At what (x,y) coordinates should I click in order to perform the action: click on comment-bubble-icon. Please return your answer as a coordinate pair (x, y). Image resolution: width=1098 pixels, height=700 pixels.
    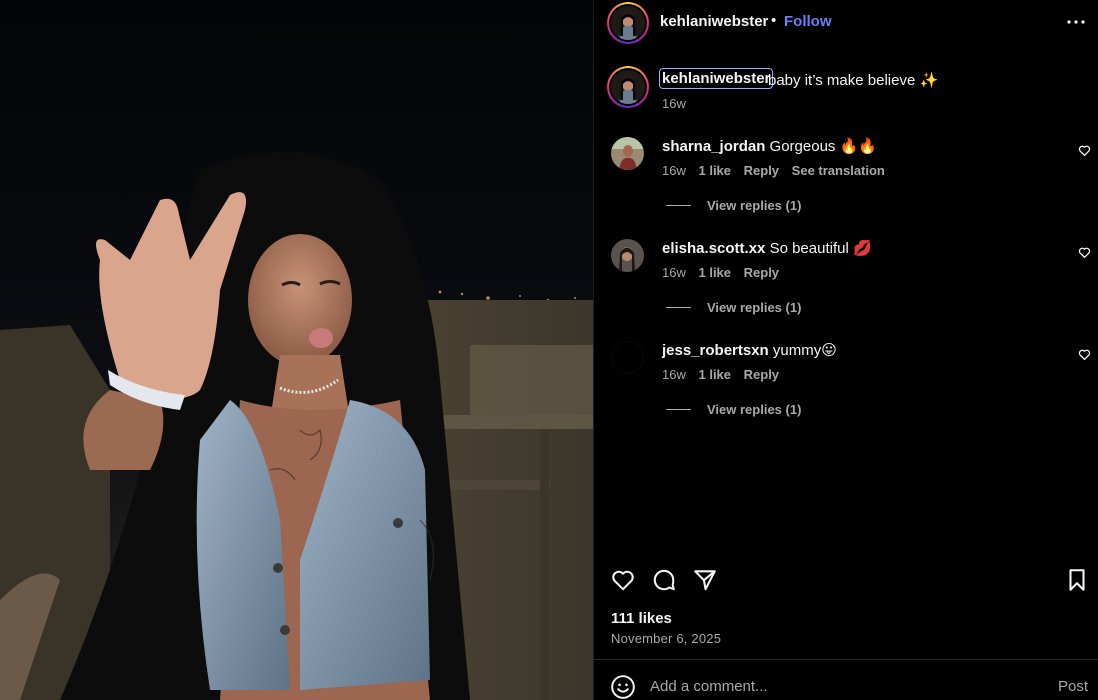
    Looking at the image, I should click on (664, 580).